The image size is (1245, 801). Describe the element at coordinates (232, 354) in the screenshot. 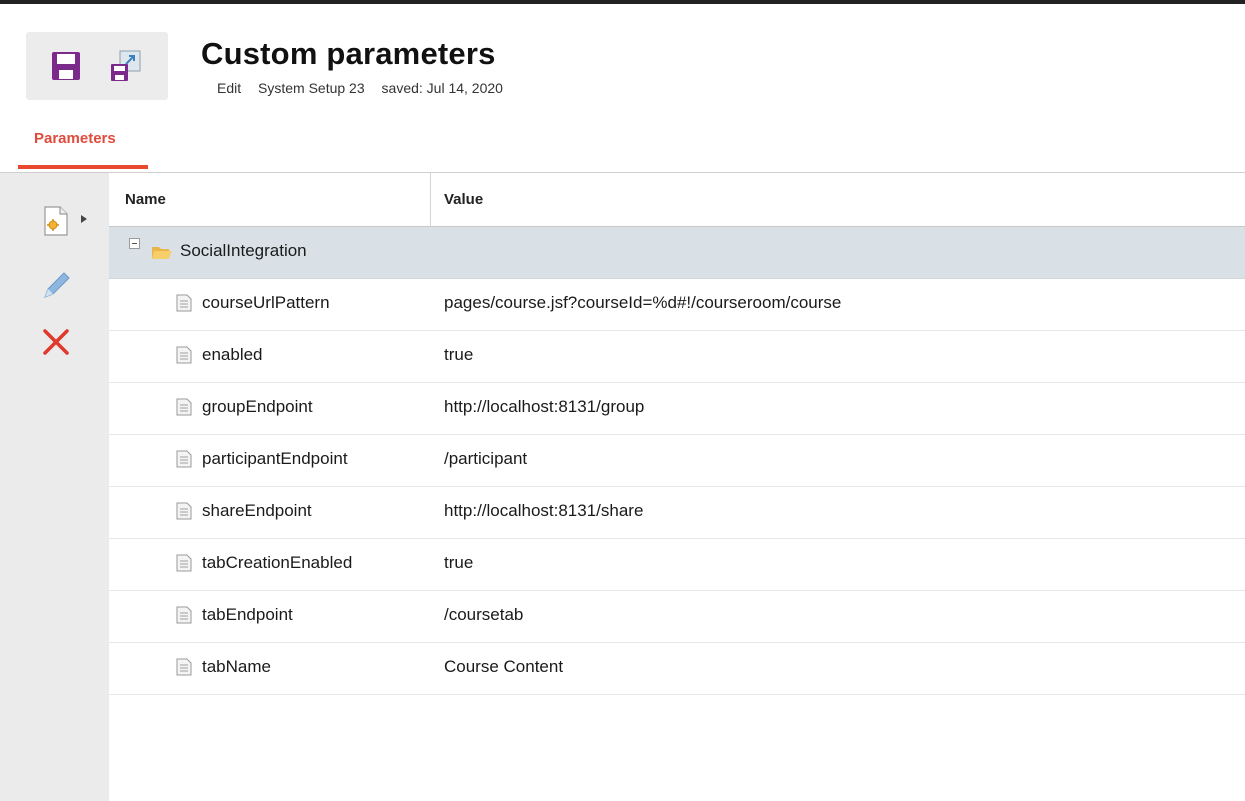

I see `parameter-name: enabled` at that location.